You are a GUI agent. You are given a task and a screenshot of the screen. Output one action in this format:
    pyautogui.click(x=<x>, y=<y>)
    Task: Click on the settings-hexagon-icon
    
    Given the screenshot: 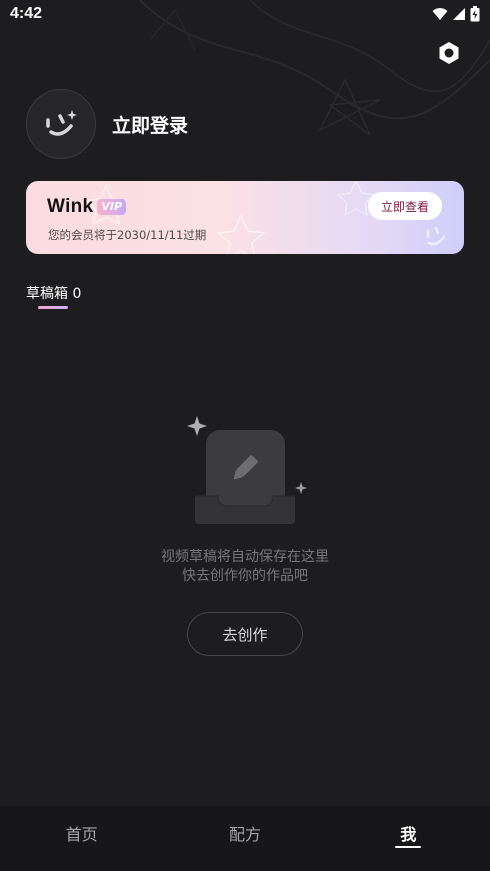 What is the action you would take?
    pyautogui.click(x=449, y=53)
    